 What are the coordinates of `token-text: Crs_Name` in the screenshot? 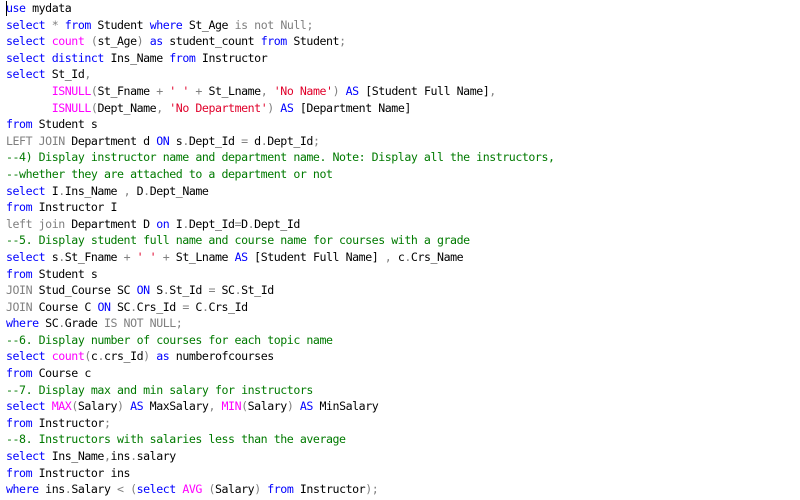 It's located at (437, 256).